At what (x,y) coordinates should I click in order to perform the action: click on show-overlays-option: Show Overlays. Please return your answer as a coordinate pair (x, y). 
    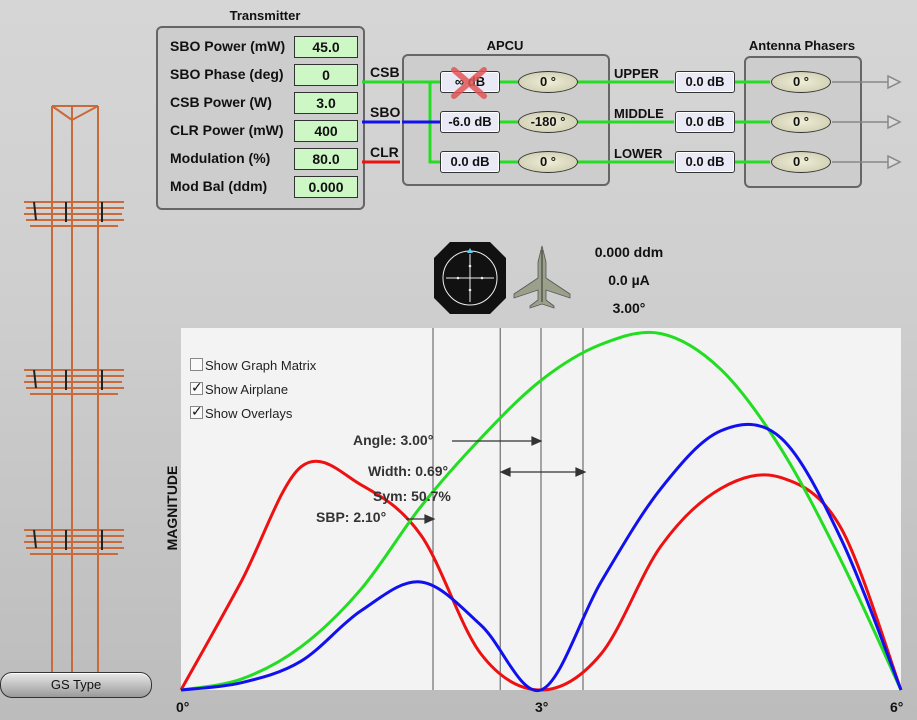
    Looking at the image, I should click on (241, 412).